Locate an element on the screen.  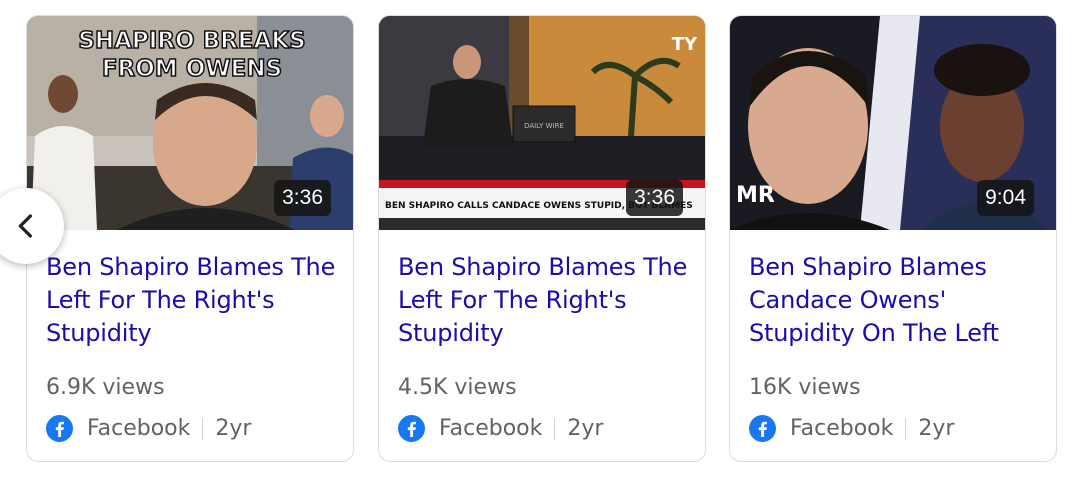
thumbnail-banner-line-2: FROM OWENS is located at coordinates (192, 69).